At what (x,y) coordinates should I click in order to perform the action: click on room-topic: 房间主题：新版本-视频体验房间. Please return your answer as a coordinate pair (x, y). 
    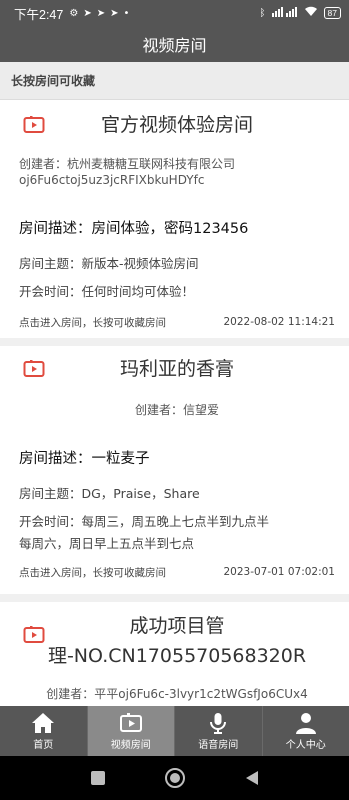
    Looking at the image, I should click on (109, 263).